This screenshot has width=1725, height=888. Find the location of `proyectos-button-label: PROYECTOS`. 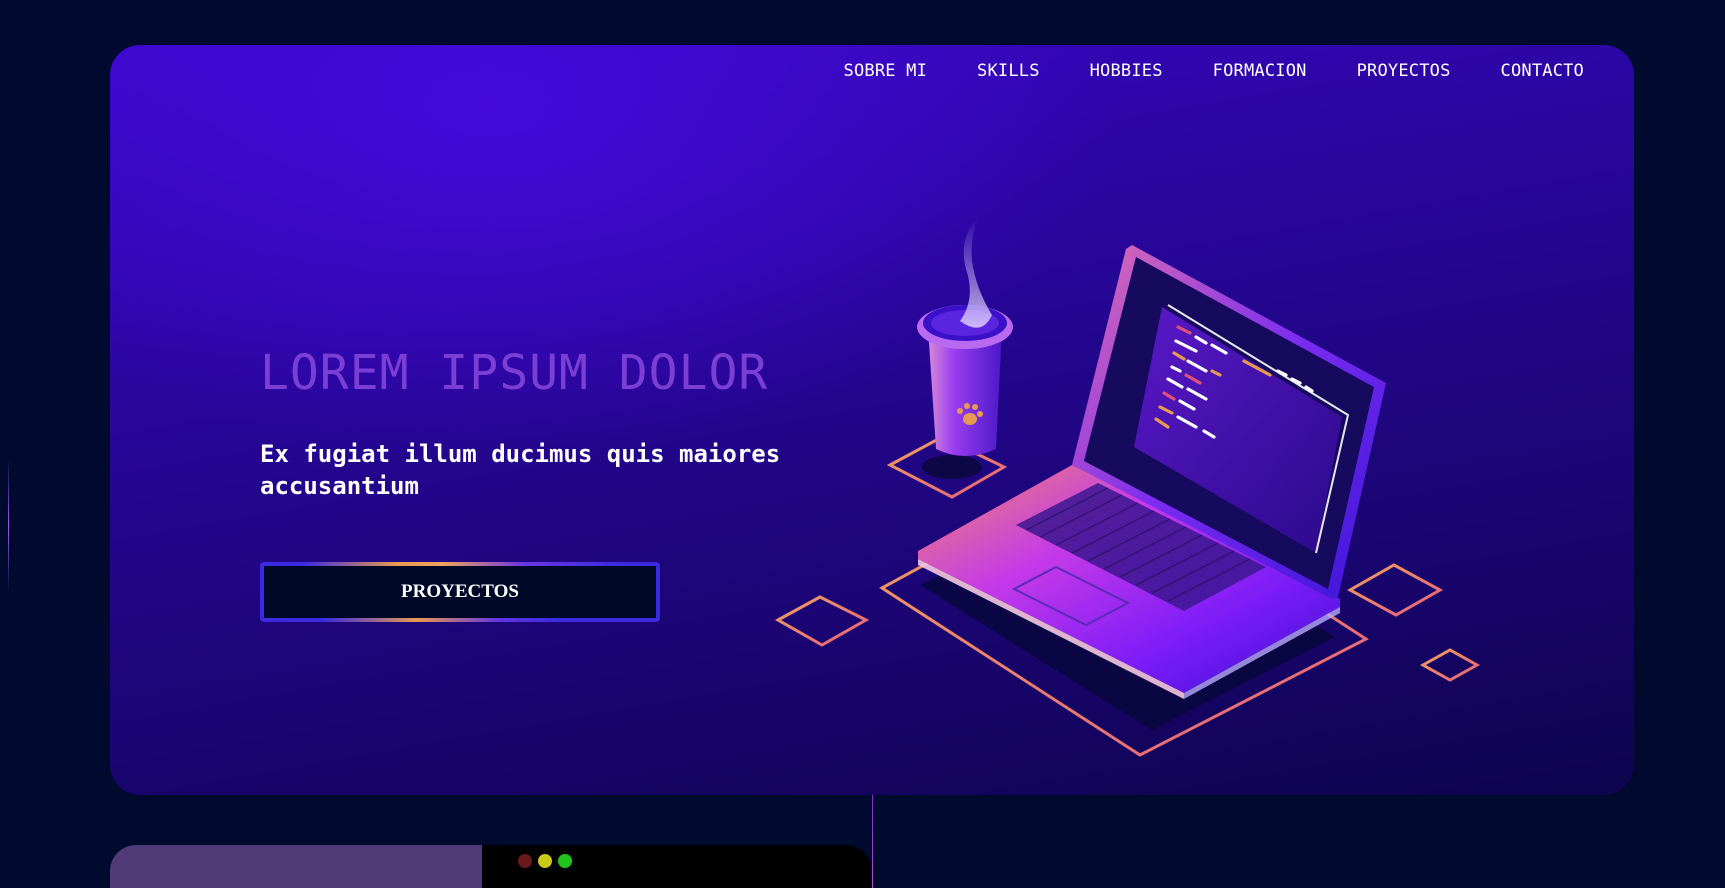

proyectos-button-label: PROYECTOS is located at coordinates (460, 591).